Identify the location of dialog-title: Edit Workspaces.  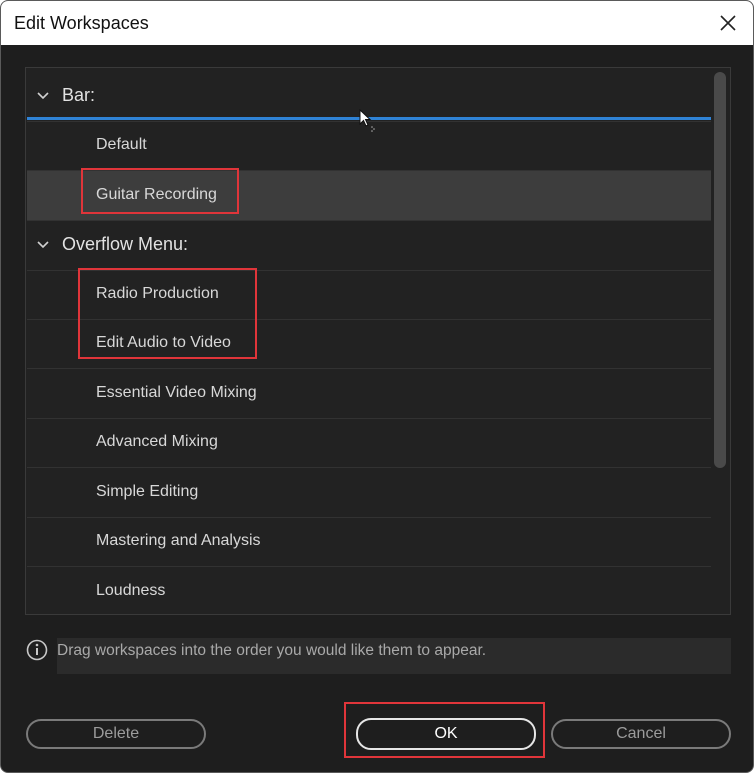
(81, 23).